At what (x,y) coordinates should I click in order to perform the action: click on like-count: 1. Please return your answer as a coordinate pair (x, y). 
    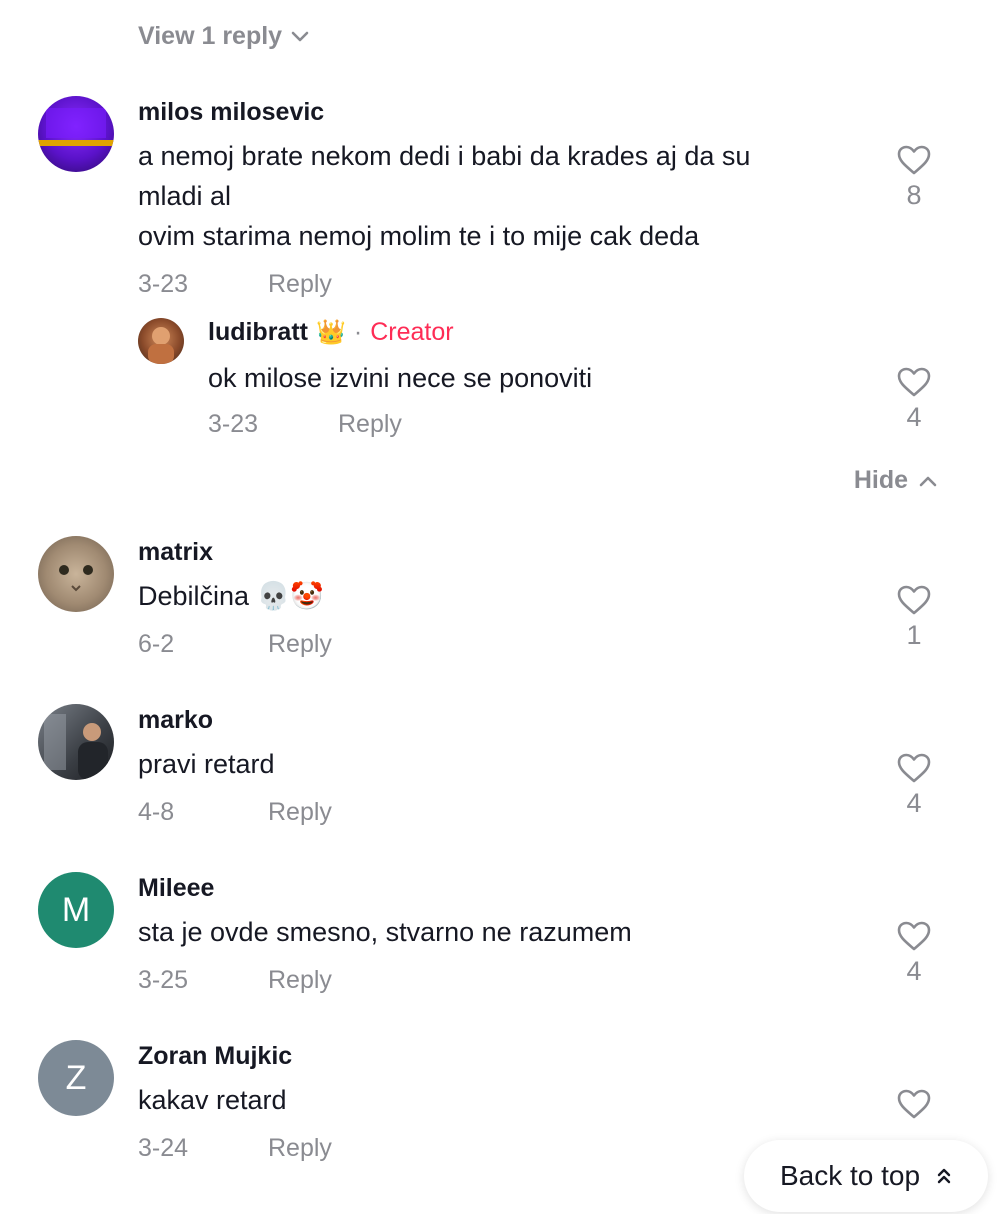
    Looking at the image, I should click on (914, 635).